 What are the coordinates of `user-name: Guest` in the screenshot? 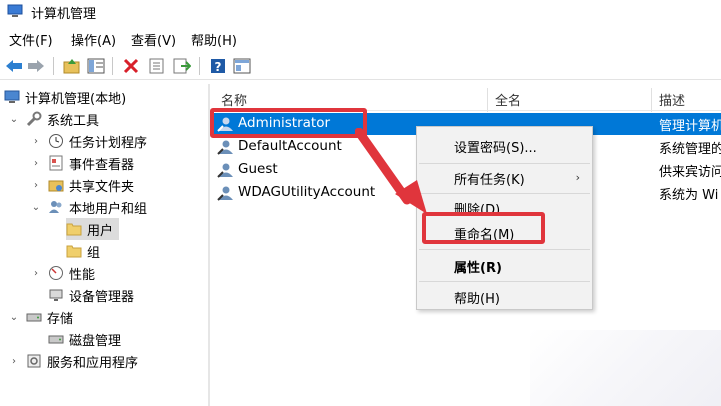 It's located at (258, 169).